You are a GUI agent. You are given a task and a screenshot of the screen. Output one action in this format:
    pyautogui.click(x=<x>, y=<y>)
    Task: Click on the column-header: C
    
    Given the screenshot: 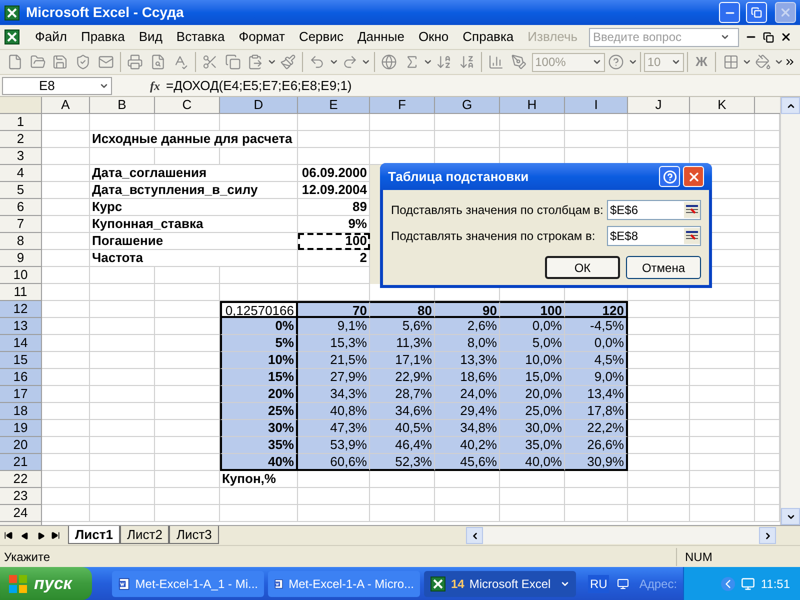 What is the action you would take?
    pyautogui.click(x=187, y=105)
    